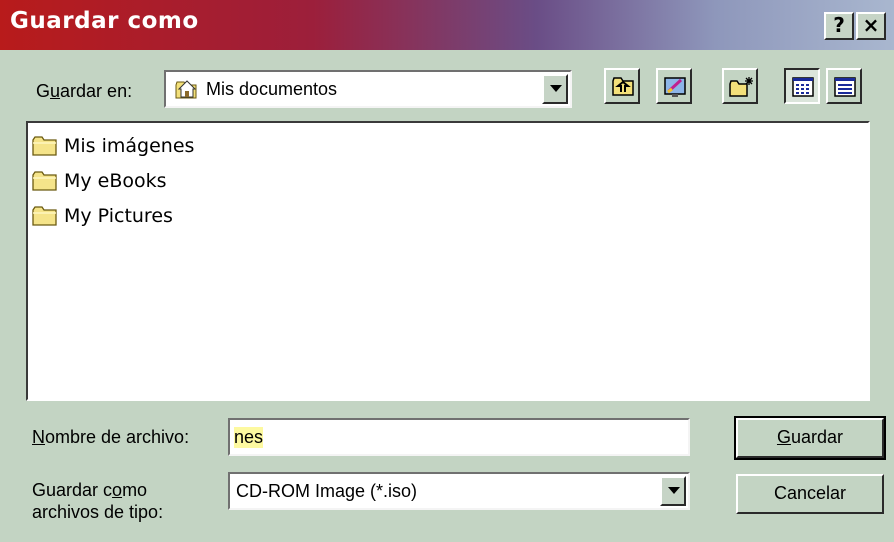 This screenshot has width=894, height=542. I want to click on list-item: My Pictures, so click(102, 216).